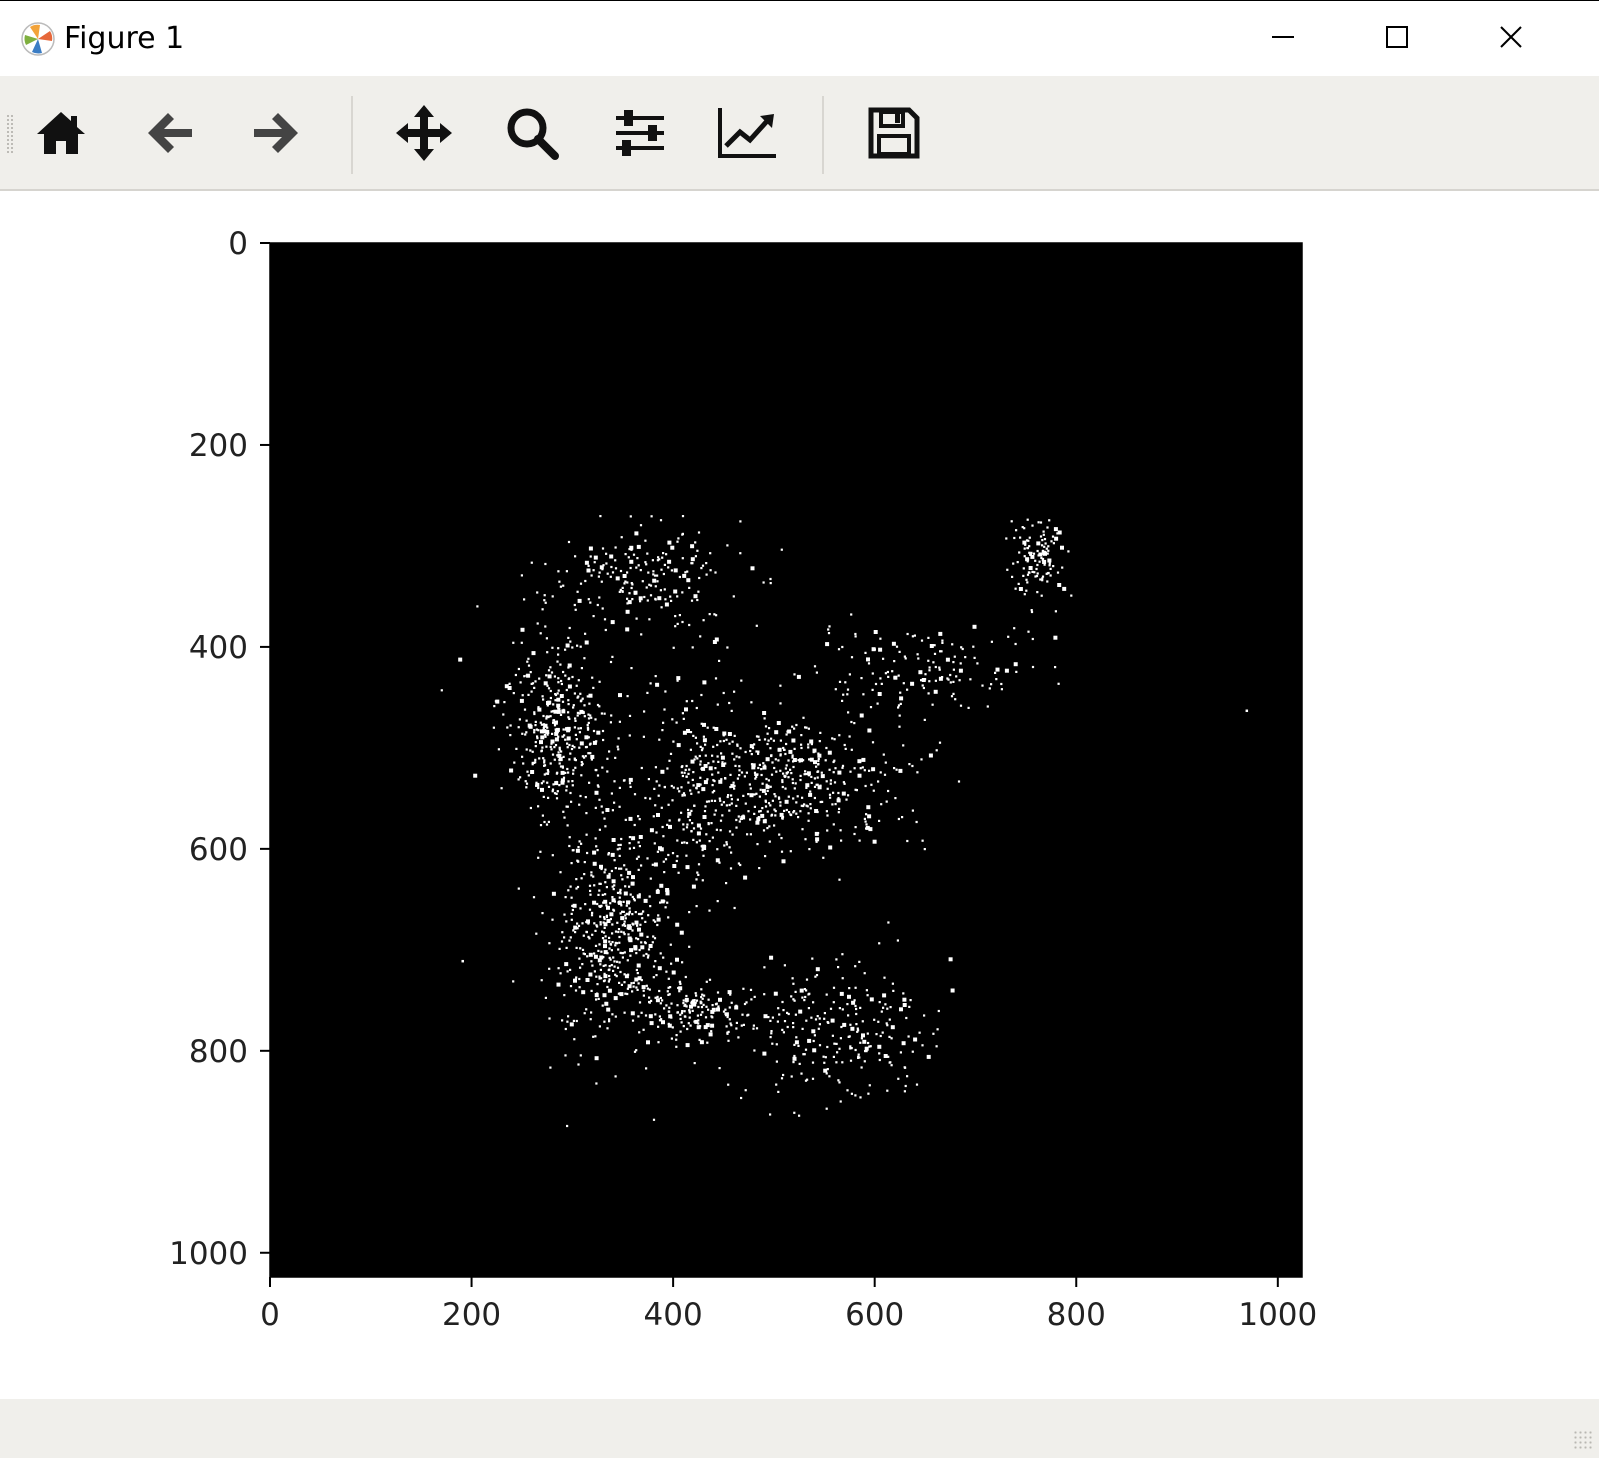  Describe the element at coordinates (894, 133) in the screenshot. I see `save-button` at that location.